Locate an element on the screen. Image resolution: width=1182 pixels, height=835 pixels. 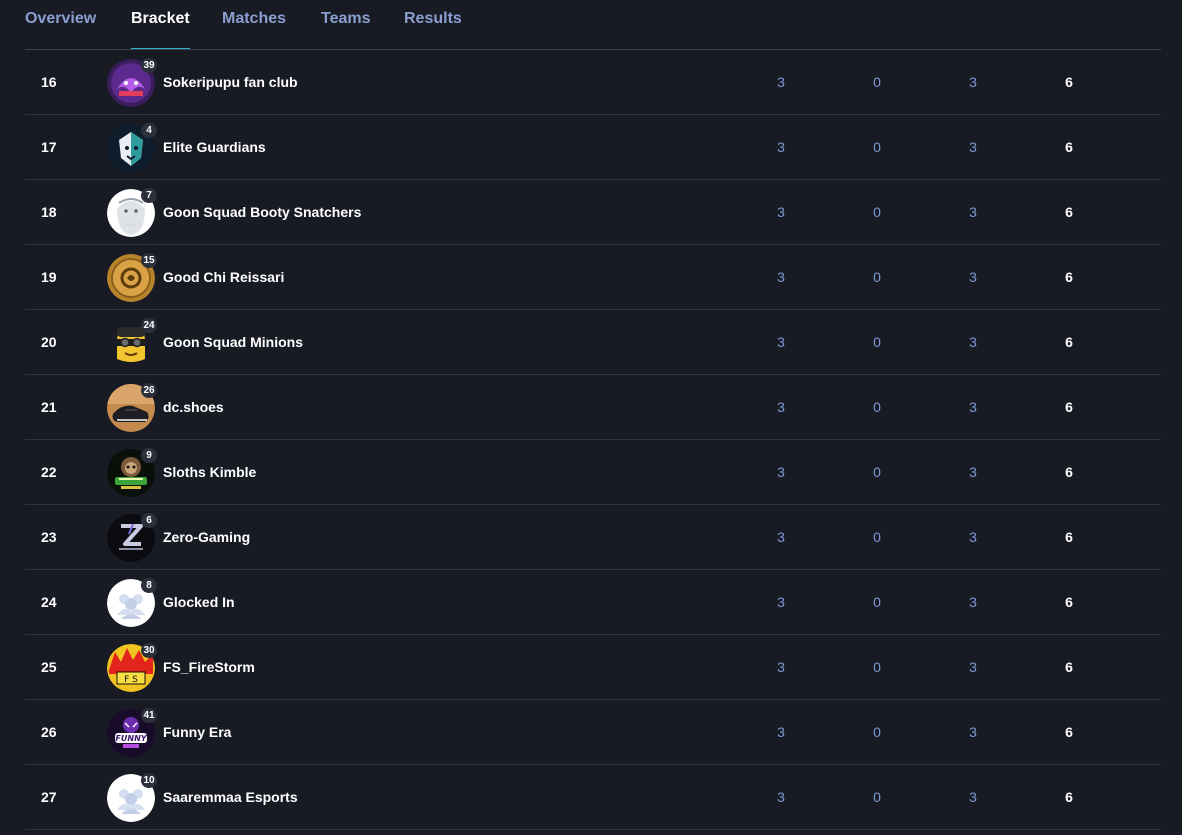
table-row: 24 8 Glocked In 3 0 3 6 is located at coordinates (593, 602).